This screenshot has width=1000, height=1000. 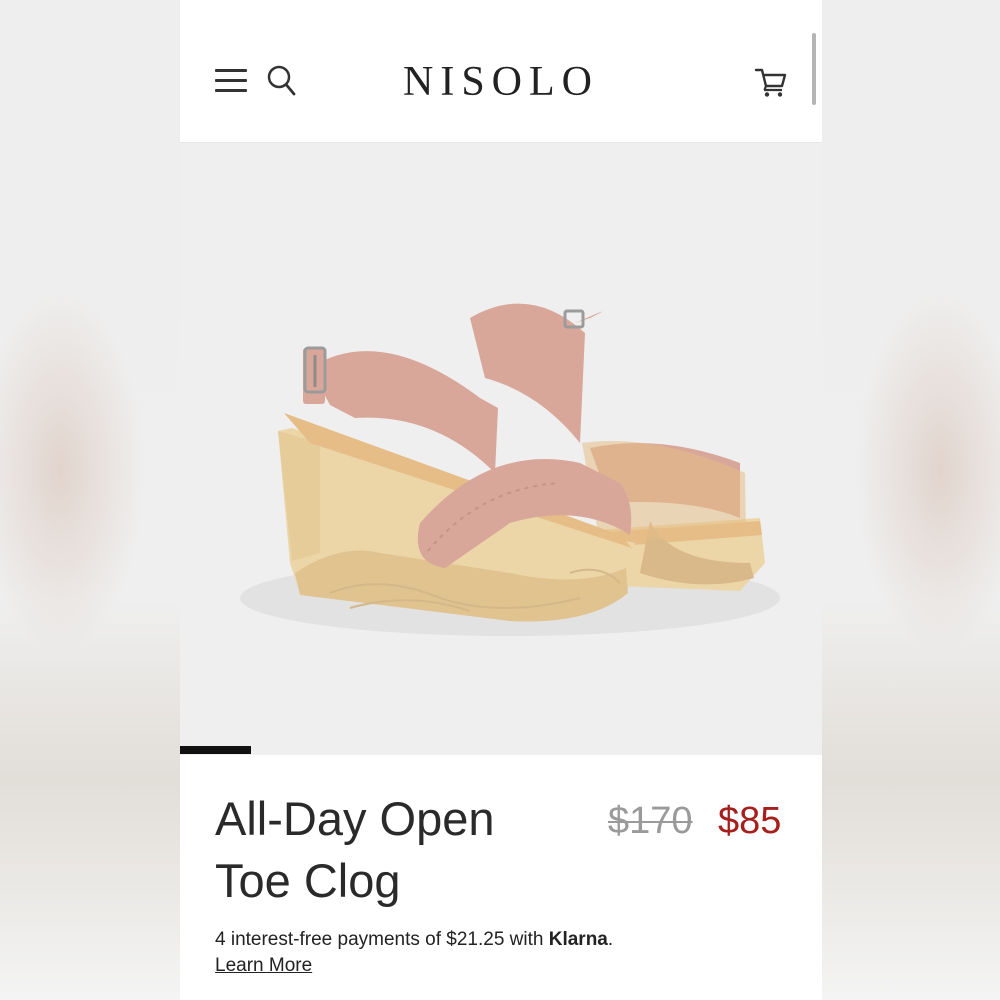 What do you see at coordinates (771, 82) in the screenshot?
I see `shopping-cart-icon` at bounding box center [771, 82].